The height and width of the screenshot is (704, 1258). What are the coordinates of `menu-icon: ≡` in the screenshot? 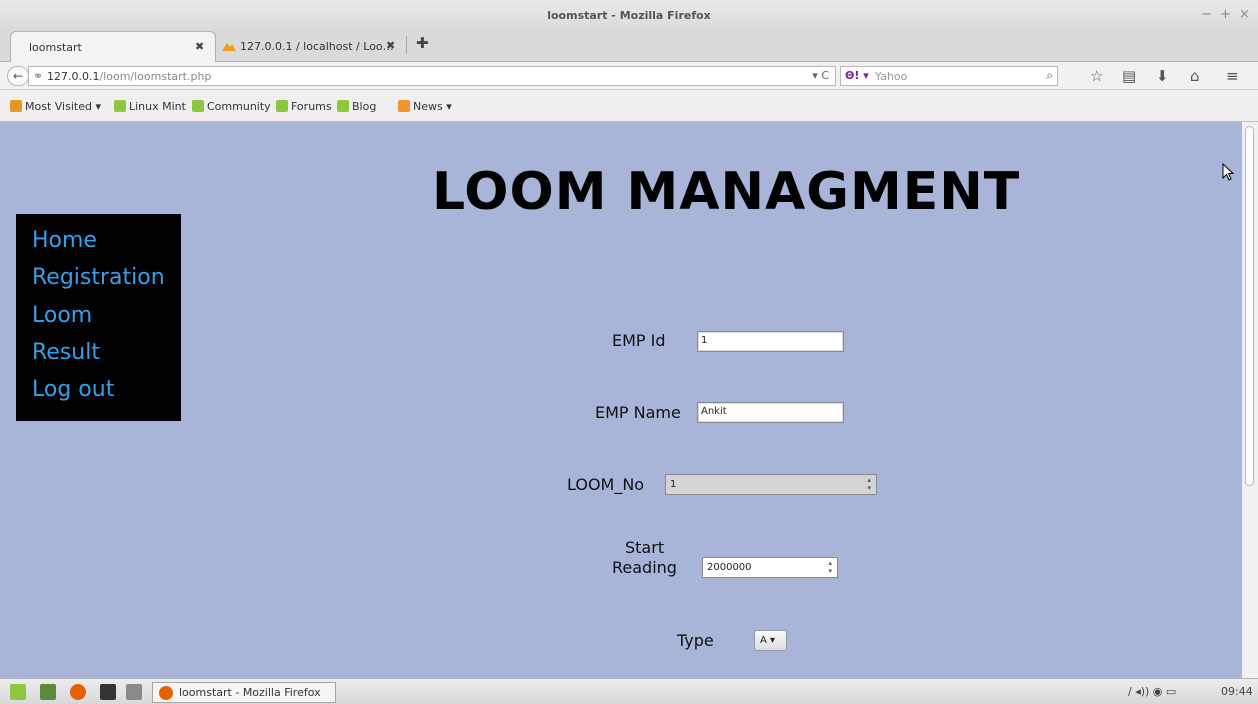 It's located at (1232, 76).